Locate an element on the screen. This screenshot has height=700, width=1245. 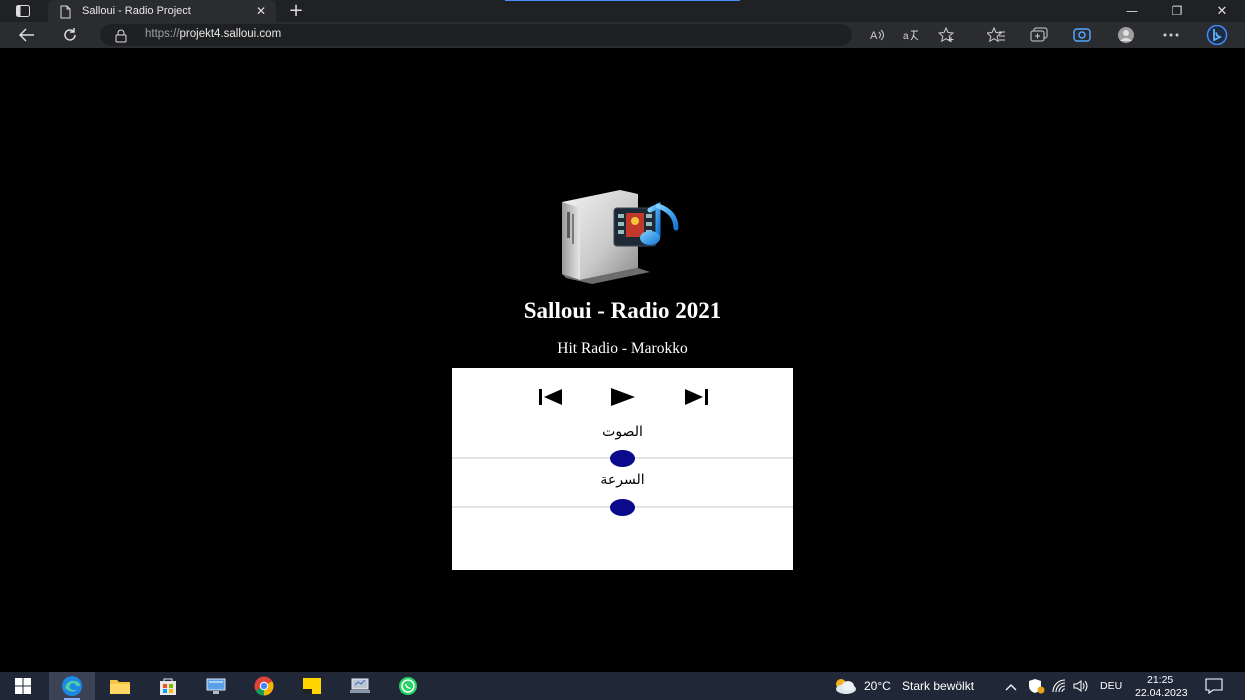
weather-cloud-icon is located at coordinates (845, 686).